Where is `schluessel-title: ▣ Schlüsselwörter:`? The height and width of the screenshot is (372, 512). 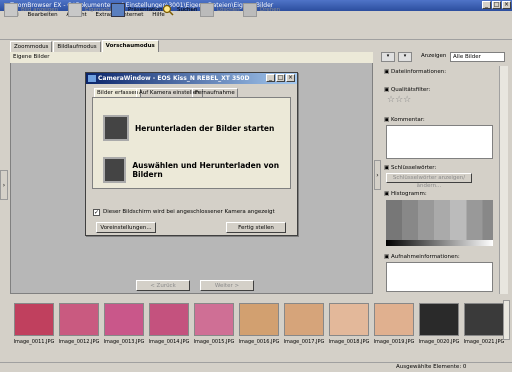 schluessel-title: ▣ Schlüsselwörter: is located at coordinates (410, 168).